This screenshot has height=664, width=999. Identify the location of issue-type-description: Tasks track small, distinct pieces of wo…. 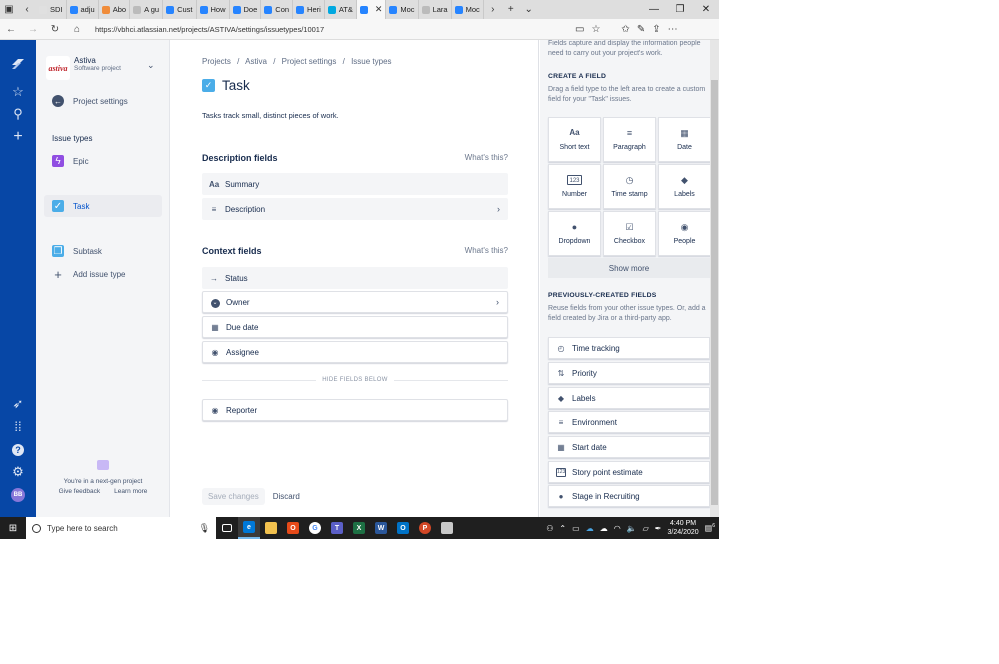
(270, 115).